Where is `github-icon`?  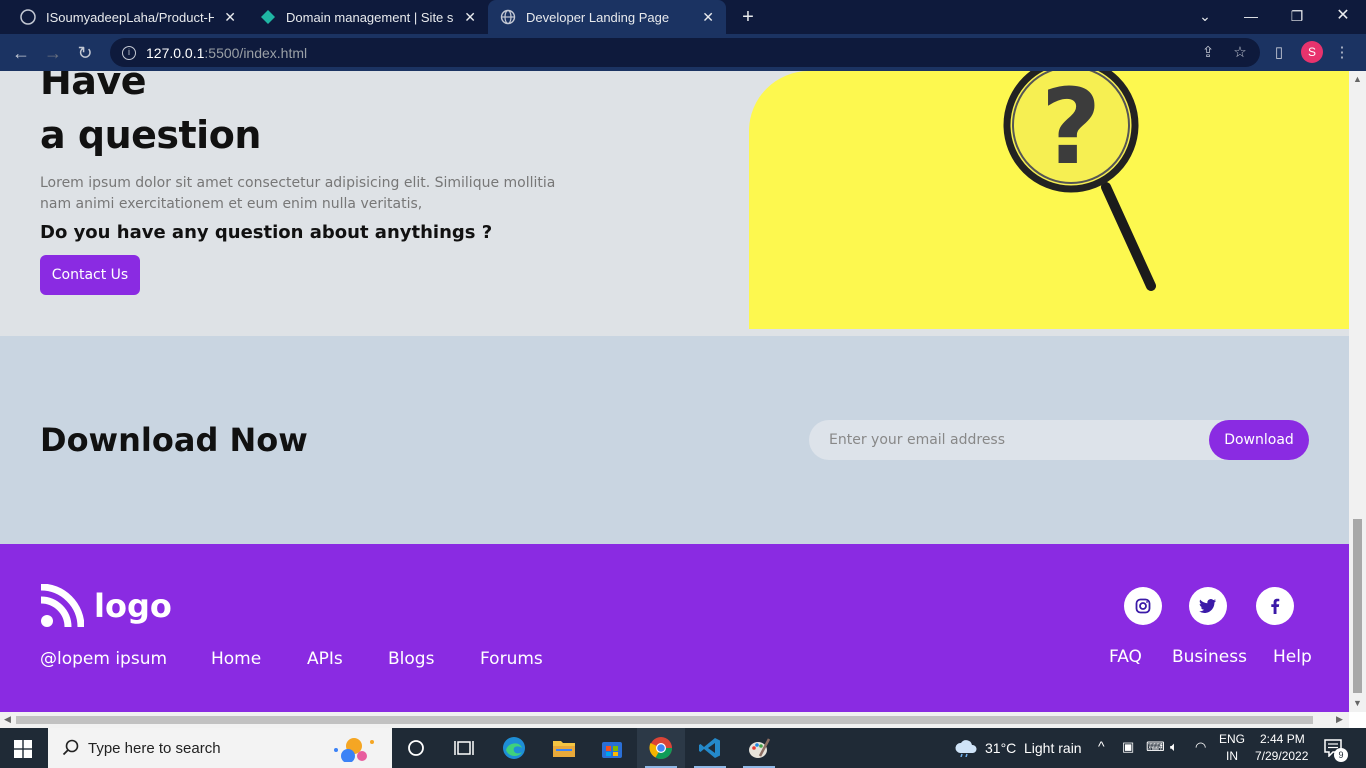 github-icon is located at coordinates (28, 17).